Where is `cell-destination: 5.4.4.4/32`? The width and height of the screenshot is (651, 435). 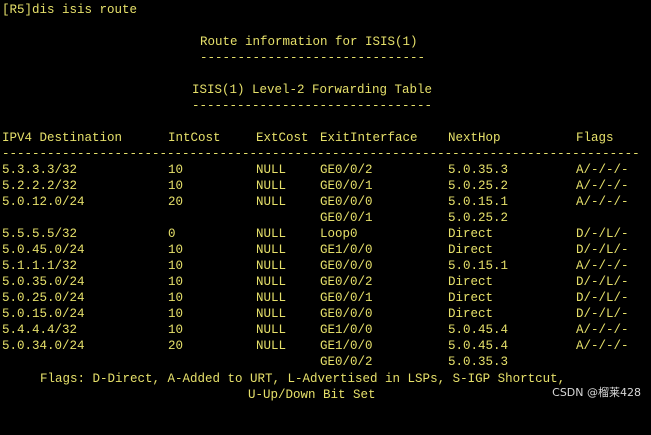 cell-destination: 5.4.4.4/32 is located at coordinates (40, 330).